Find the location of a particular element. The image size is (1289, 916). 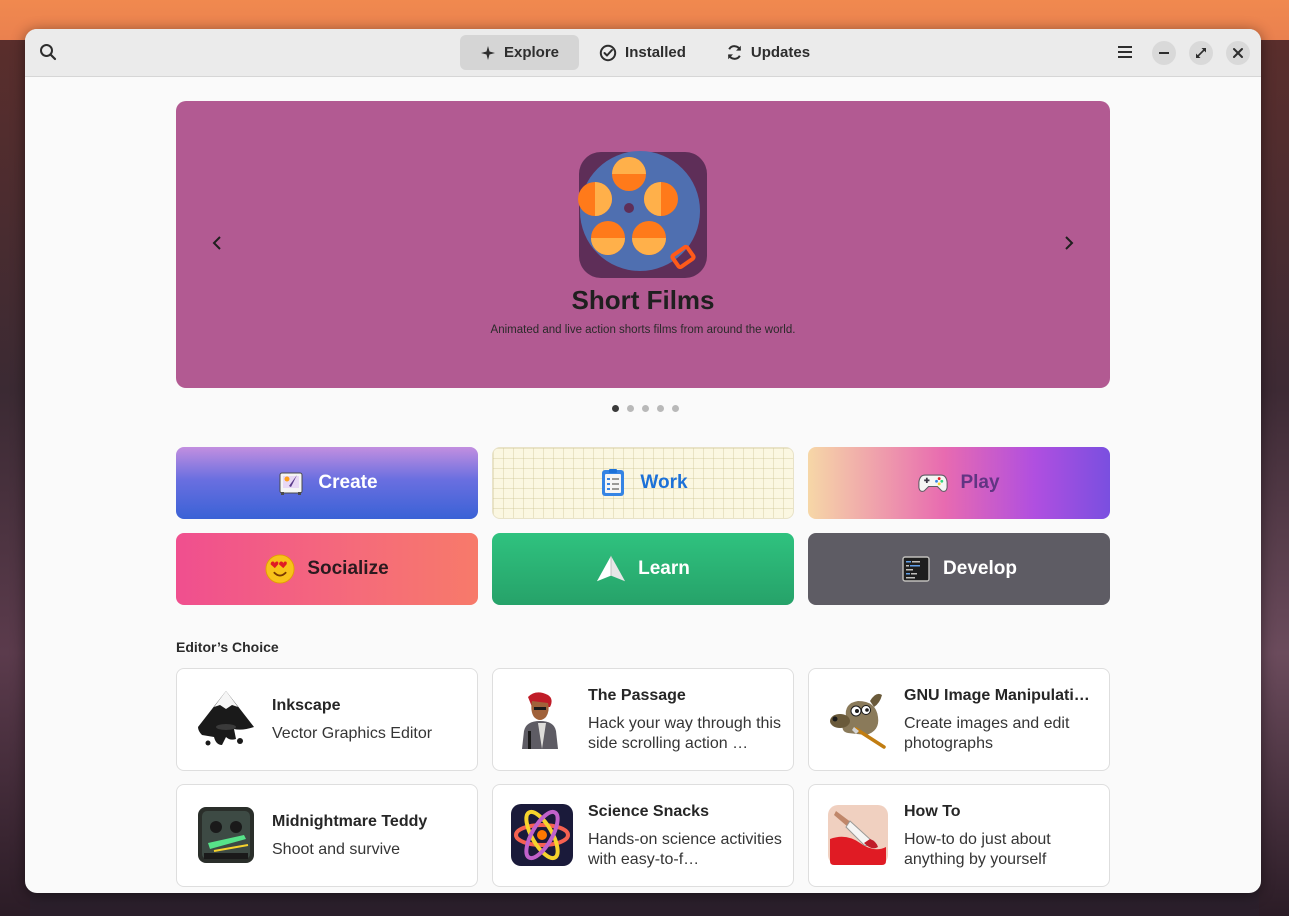

check-icon is located at coordinates (608, 52).